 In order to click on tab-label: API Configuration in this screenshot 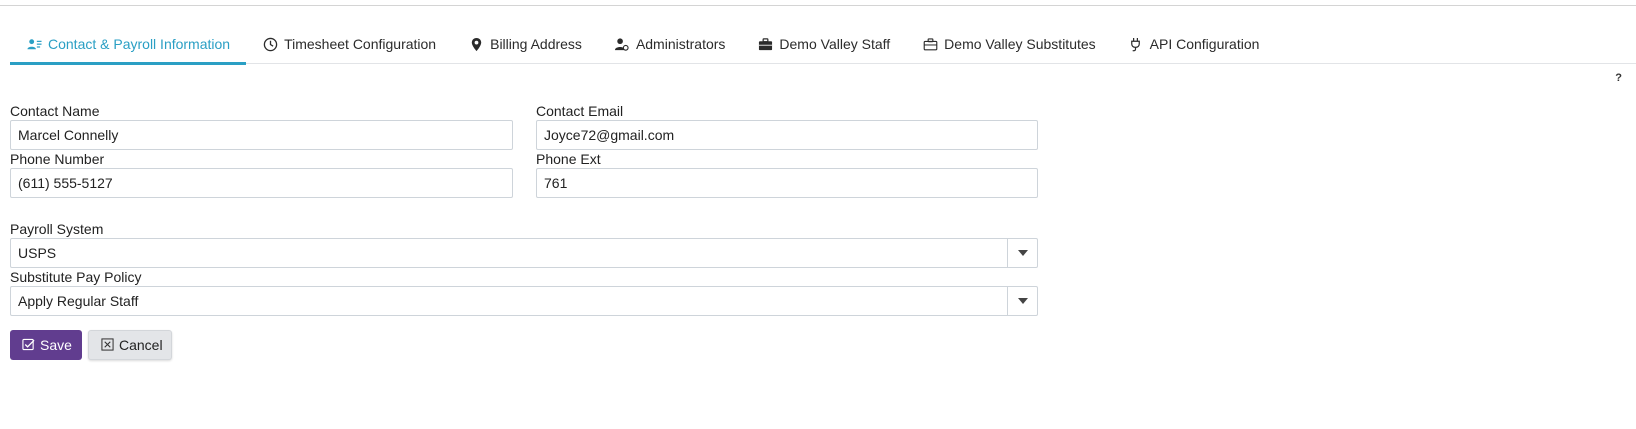, I will do `click(1204, 44)`.